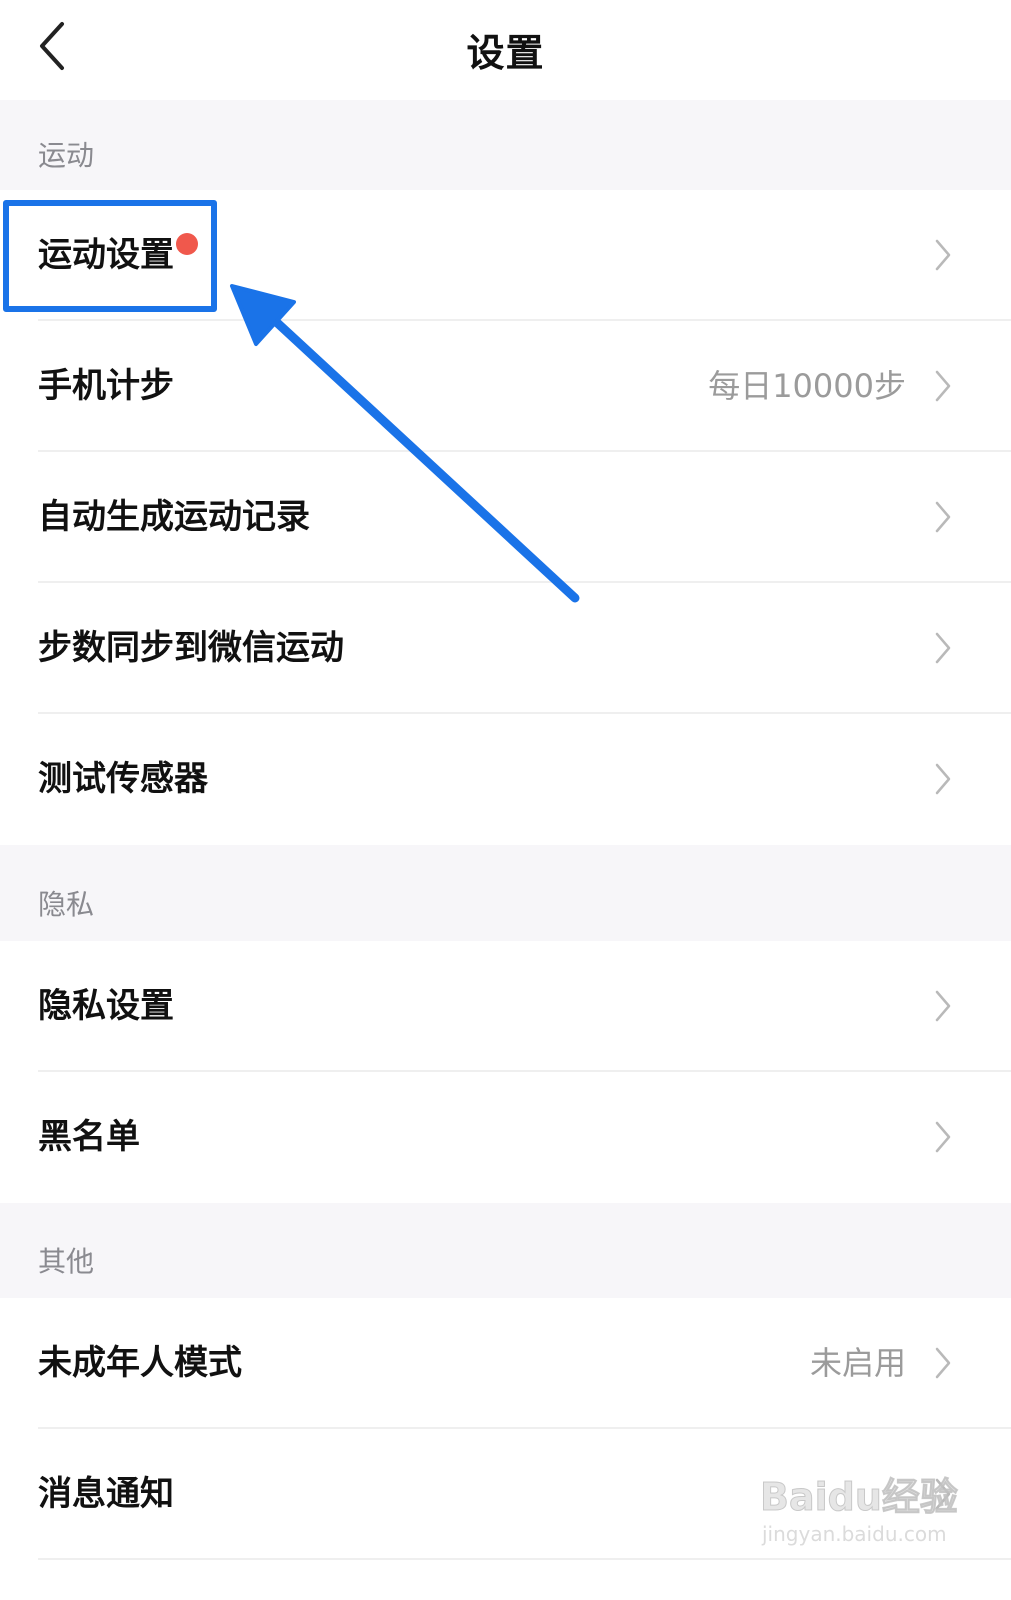 The image size is (1011, 1600). I want to click on row-label: 自动生成运动记录, so click(174, 517).